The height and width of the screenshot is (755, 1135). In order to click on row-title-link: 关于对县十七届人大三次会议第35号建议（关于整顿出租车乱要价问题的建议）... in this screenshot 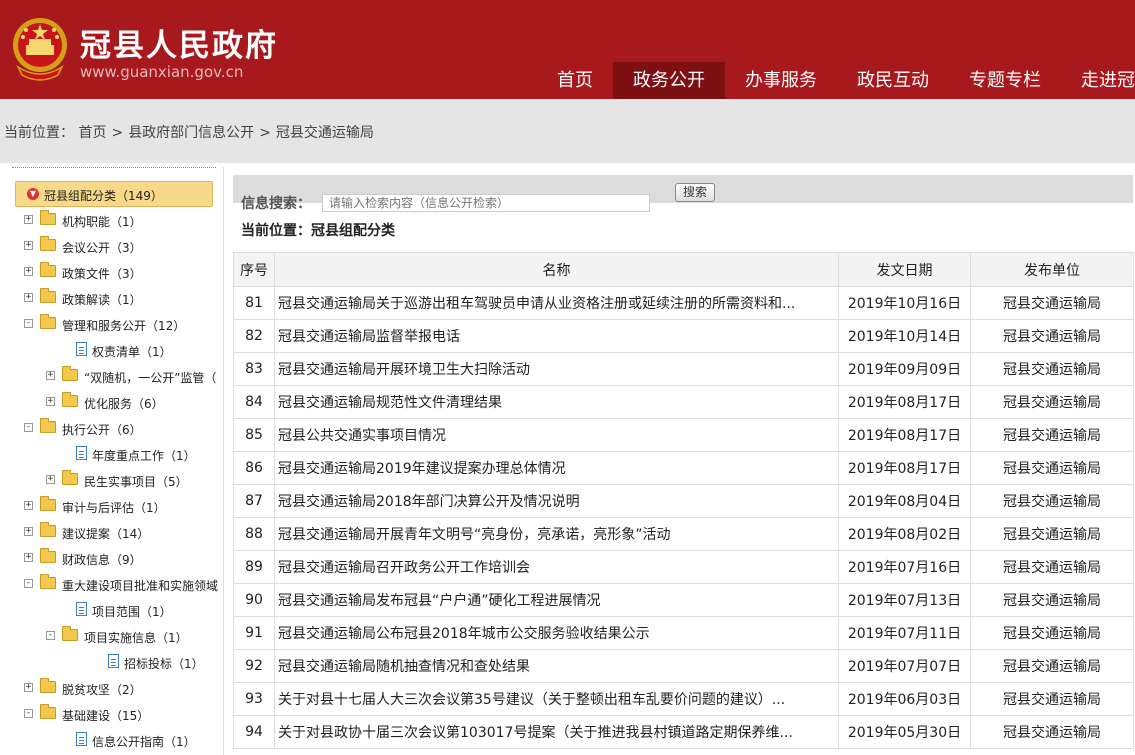, I will do `click(556, 699)`.